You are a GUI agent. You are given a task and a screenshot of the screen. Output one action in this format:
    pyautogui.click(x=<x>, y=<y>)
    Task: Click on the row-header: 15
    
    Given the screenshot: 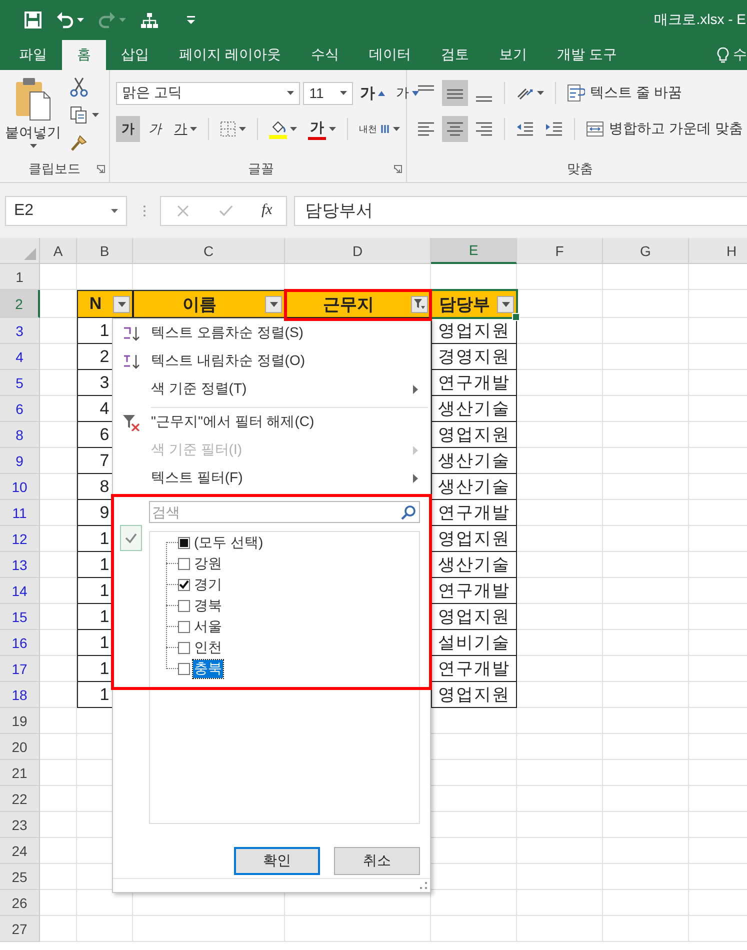 What is the action you would take?
    pyautogui.click(x=20, y=617)
    